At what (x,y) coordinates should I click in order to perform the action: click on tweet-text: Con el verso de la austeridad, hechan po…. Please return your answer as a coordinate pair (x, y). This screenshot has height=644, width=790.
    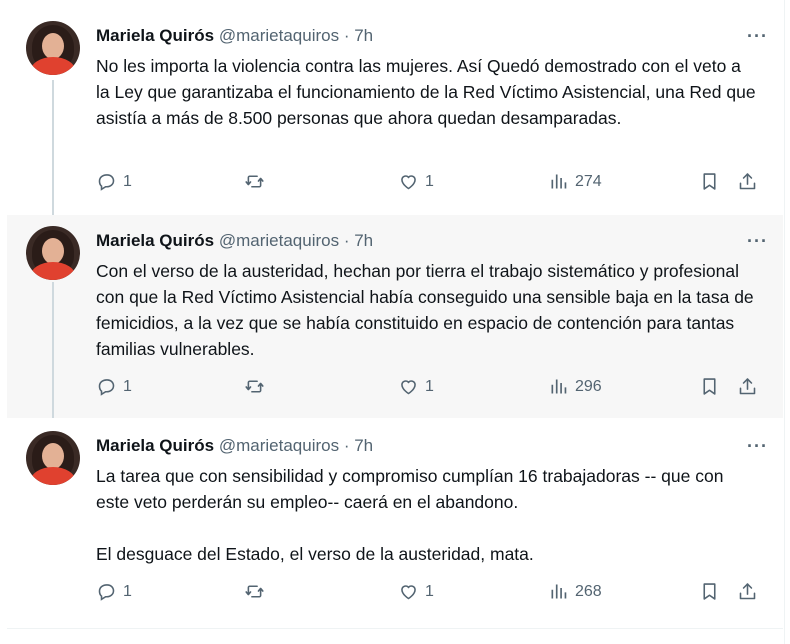
    Looking at the image, I should click on (426, 310).